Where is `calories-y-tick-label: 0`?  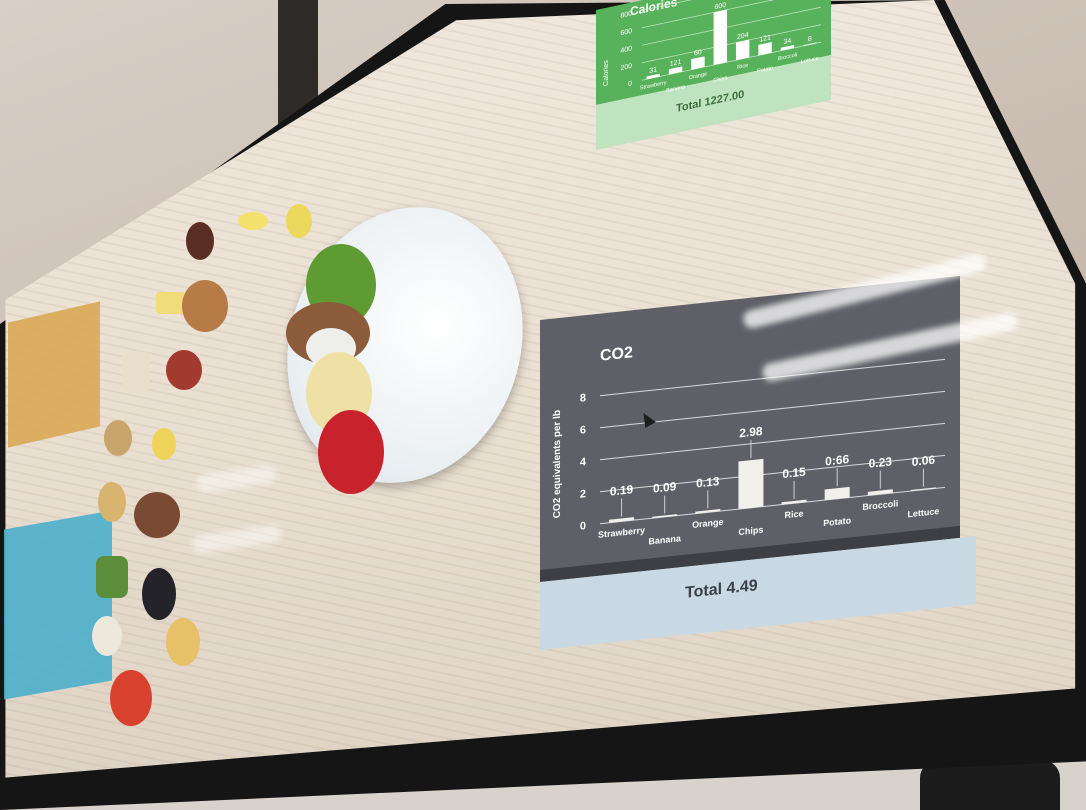
calories-y-tick-label: 0 is located at coordinates (630, 84).